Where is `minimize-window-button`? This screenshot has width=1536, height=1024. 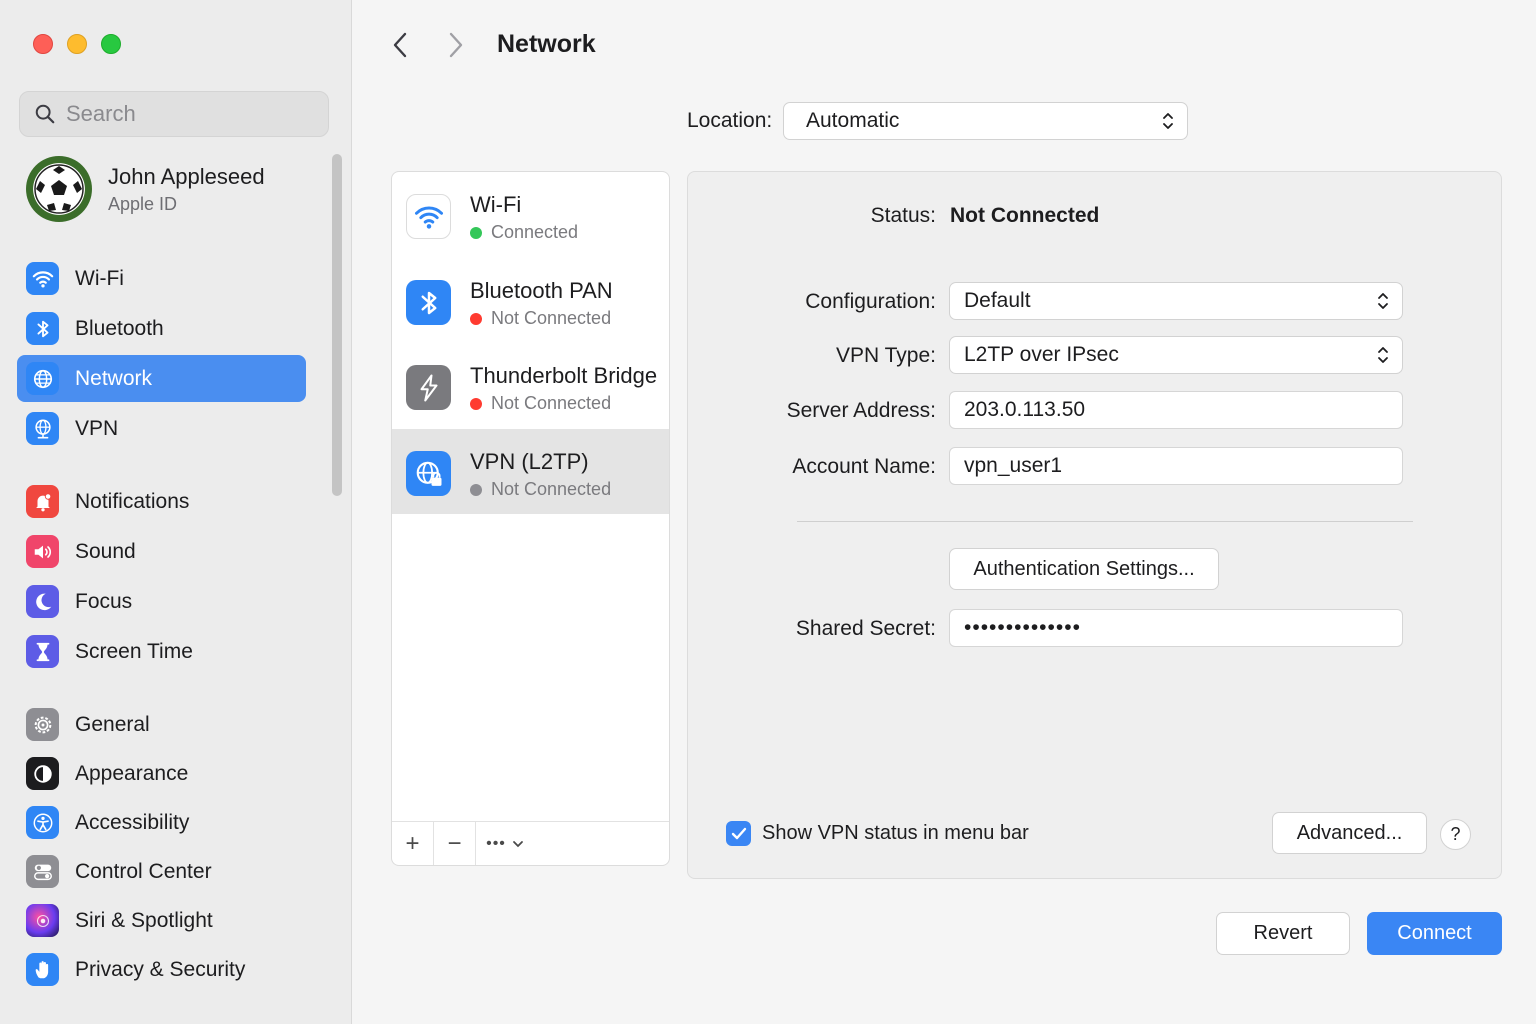 minimize-window-button is located at coordinates (77, 44).